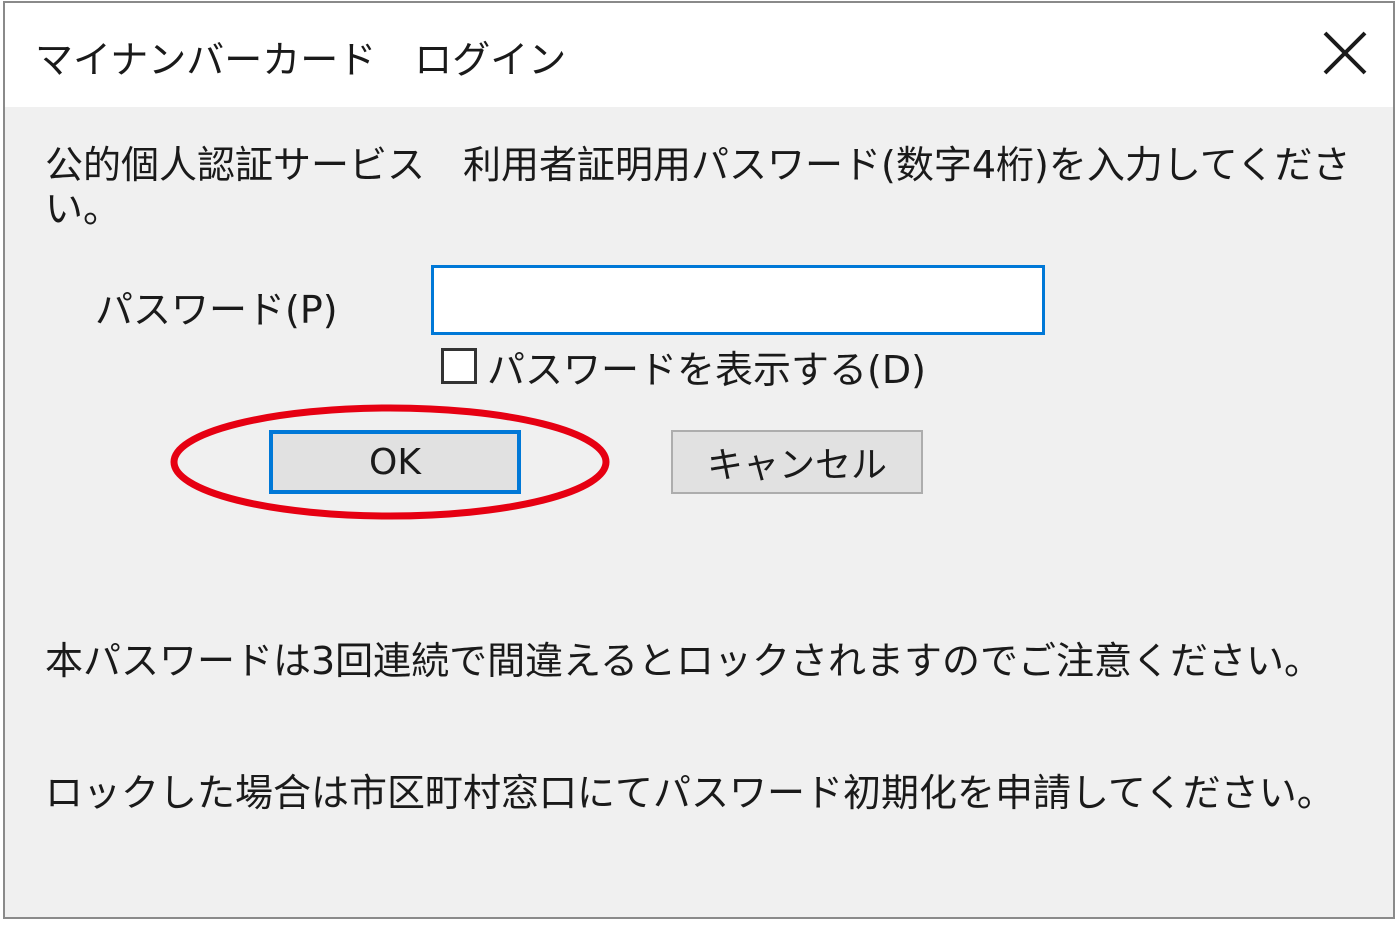  I want to click on ok-button: OK, so click(395, 462).